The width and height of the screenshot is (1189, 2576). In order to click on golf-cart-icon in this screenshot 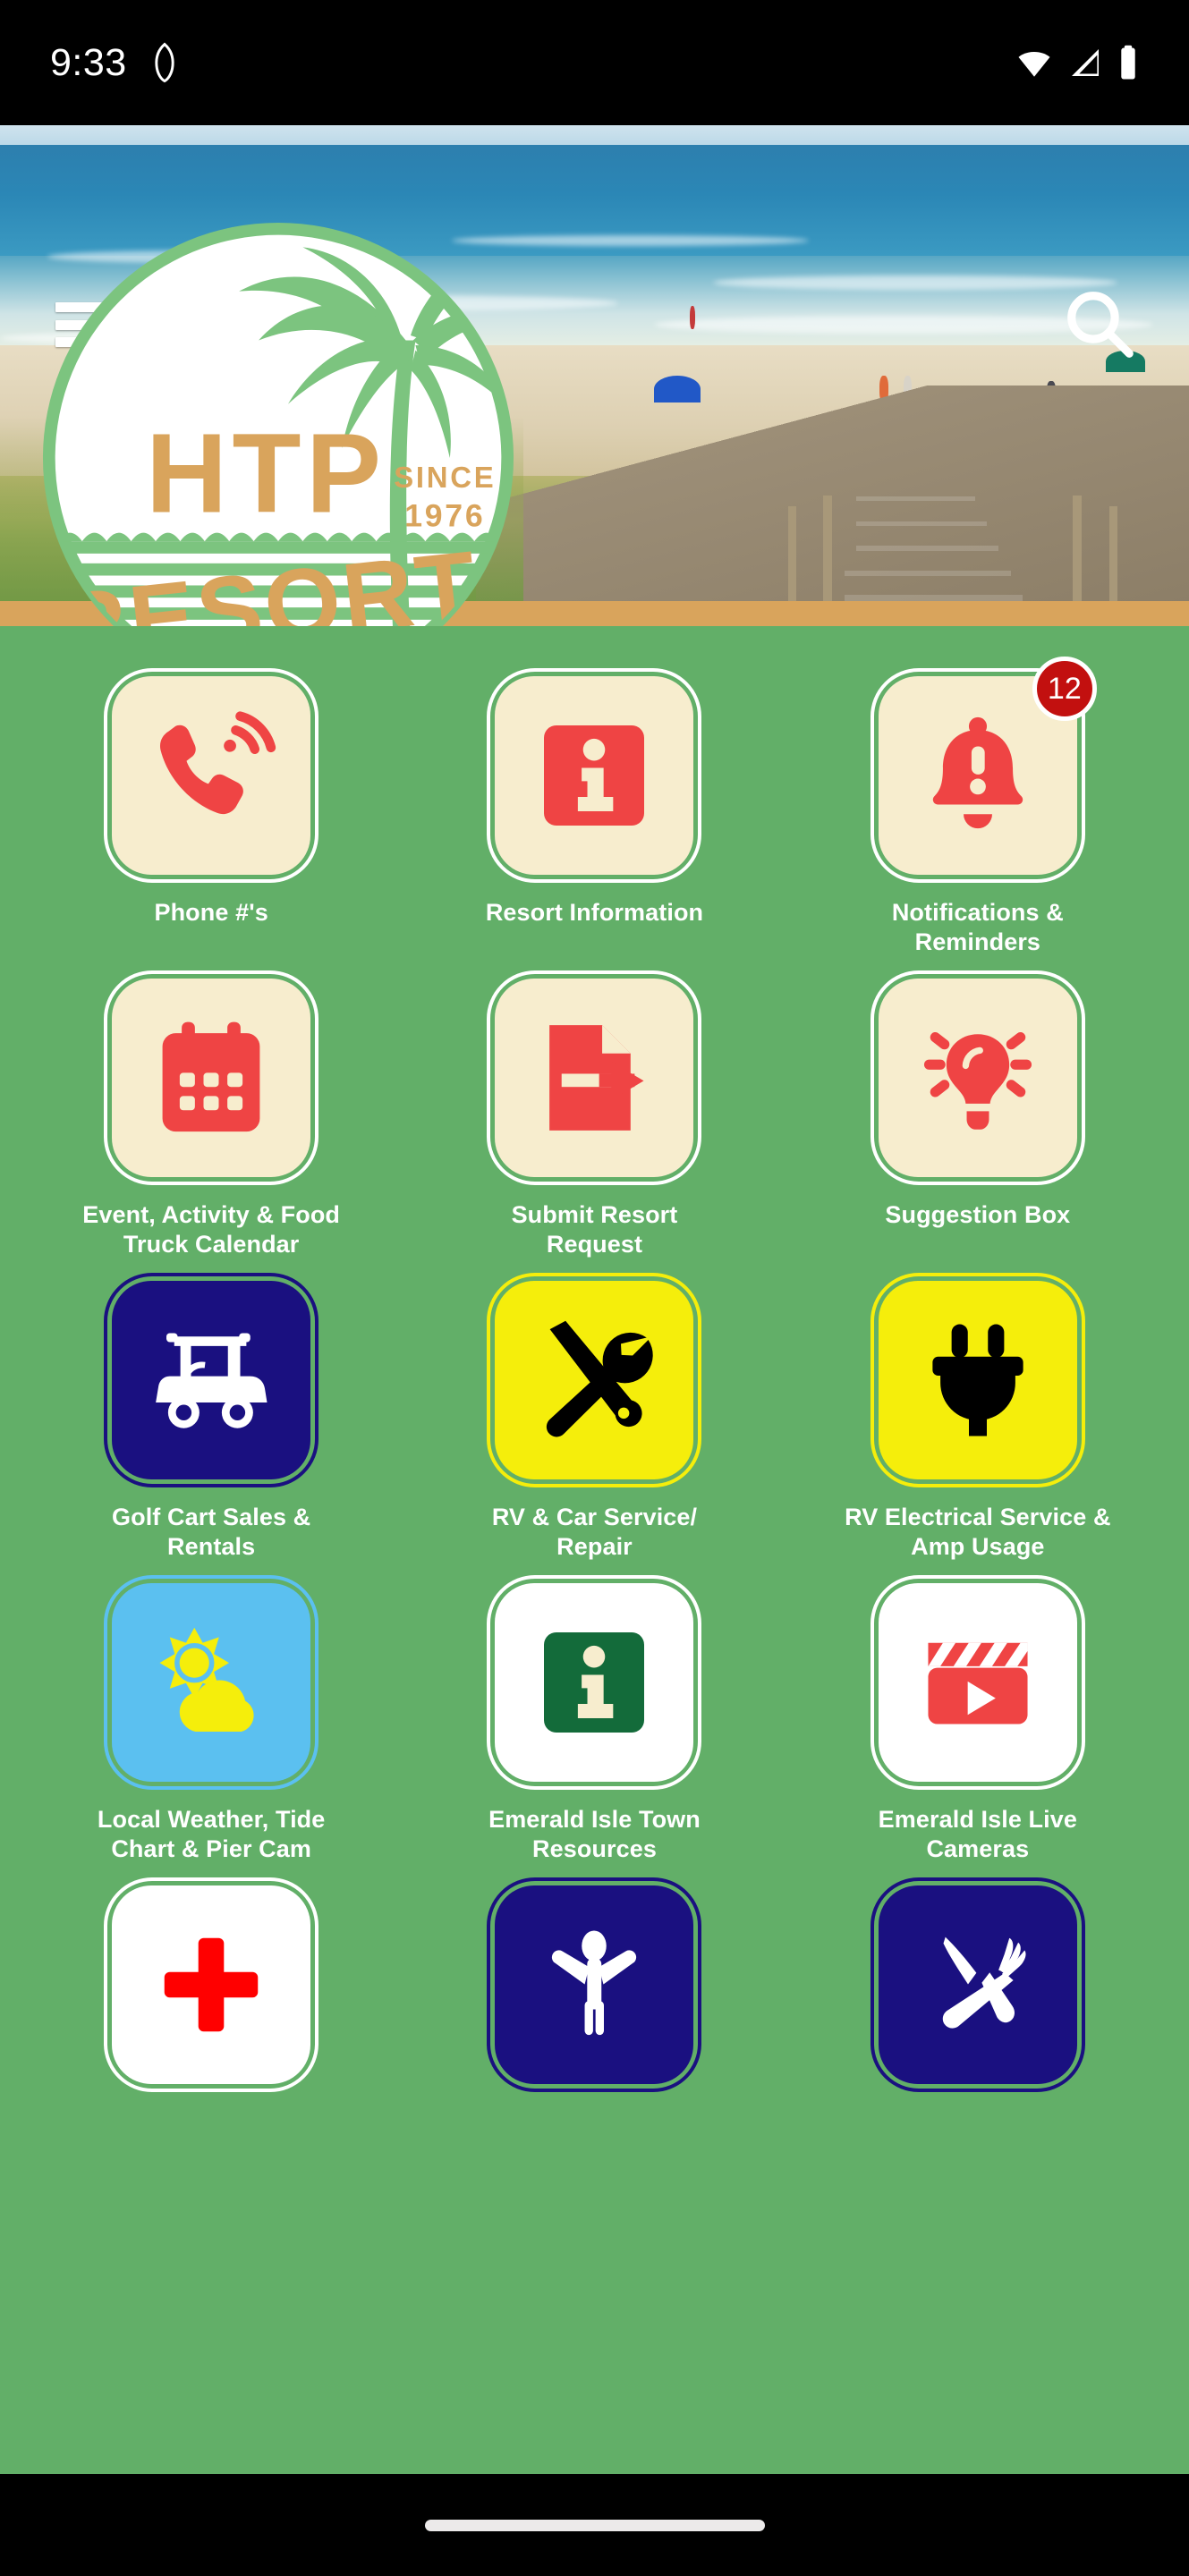, I will do `click(211, 1380)`.